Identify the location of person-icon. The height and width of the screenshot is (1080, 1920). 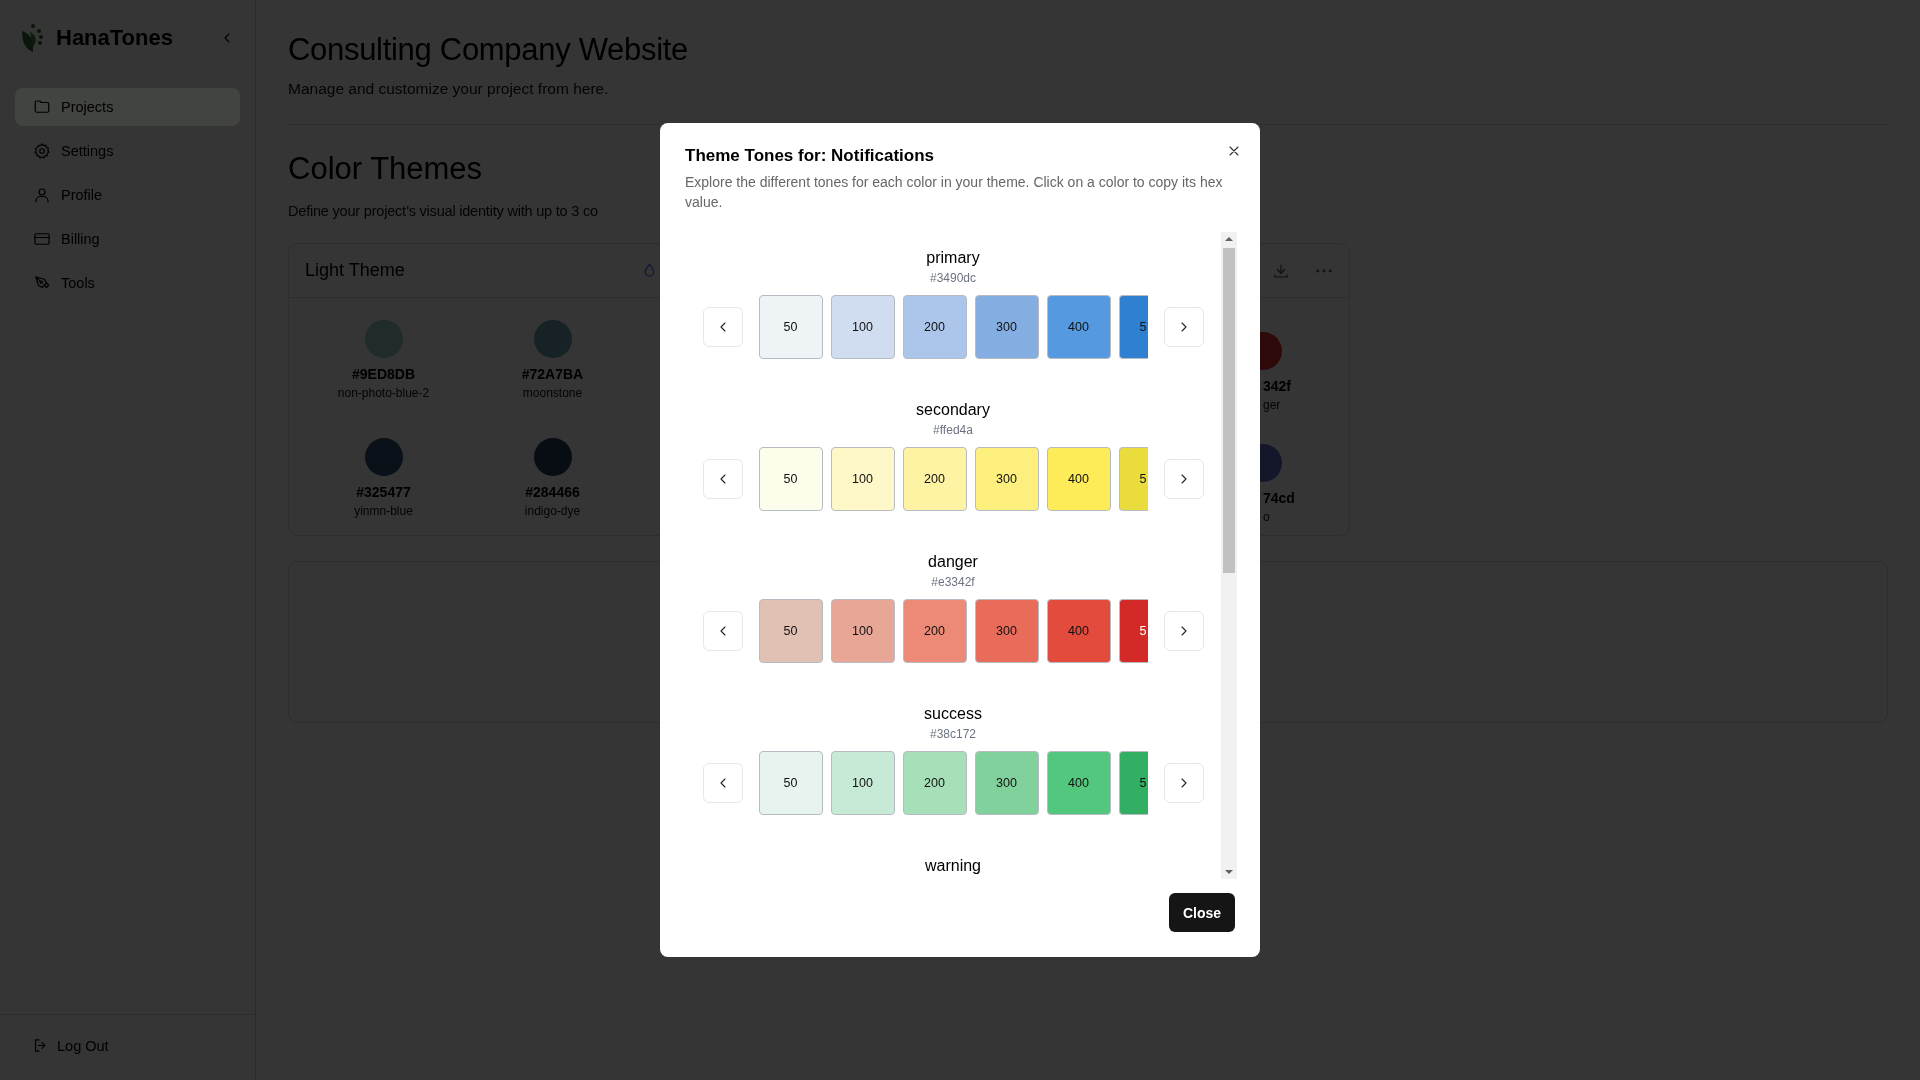
(42, 195).